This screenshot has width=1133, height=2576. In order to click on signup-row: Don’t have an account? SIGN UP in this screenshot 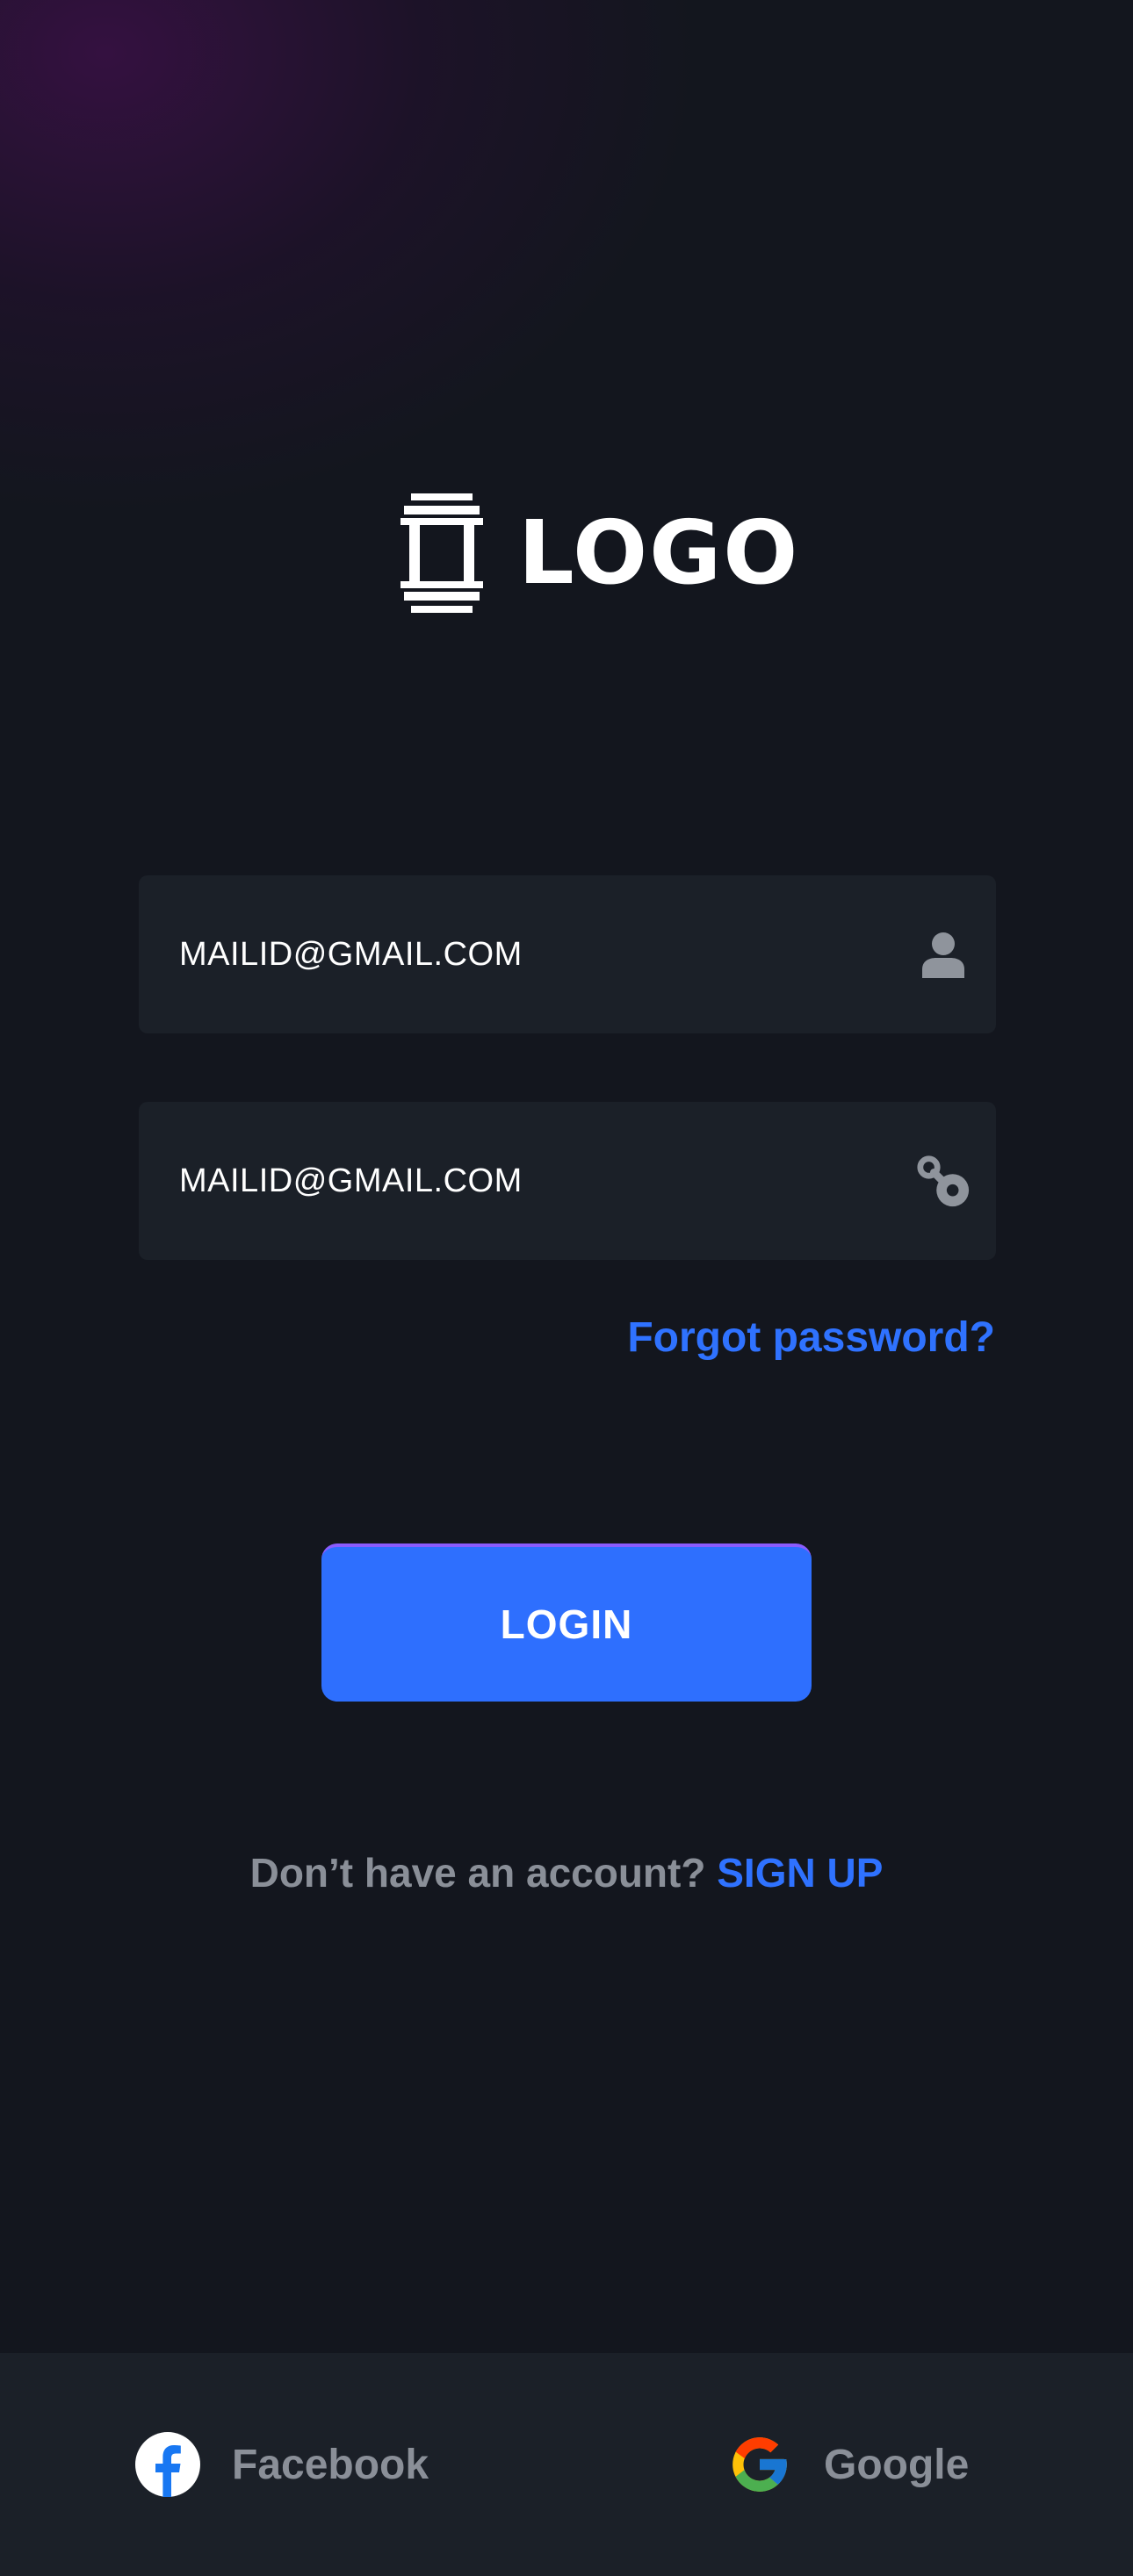, I will do `click(566, 1872)`.